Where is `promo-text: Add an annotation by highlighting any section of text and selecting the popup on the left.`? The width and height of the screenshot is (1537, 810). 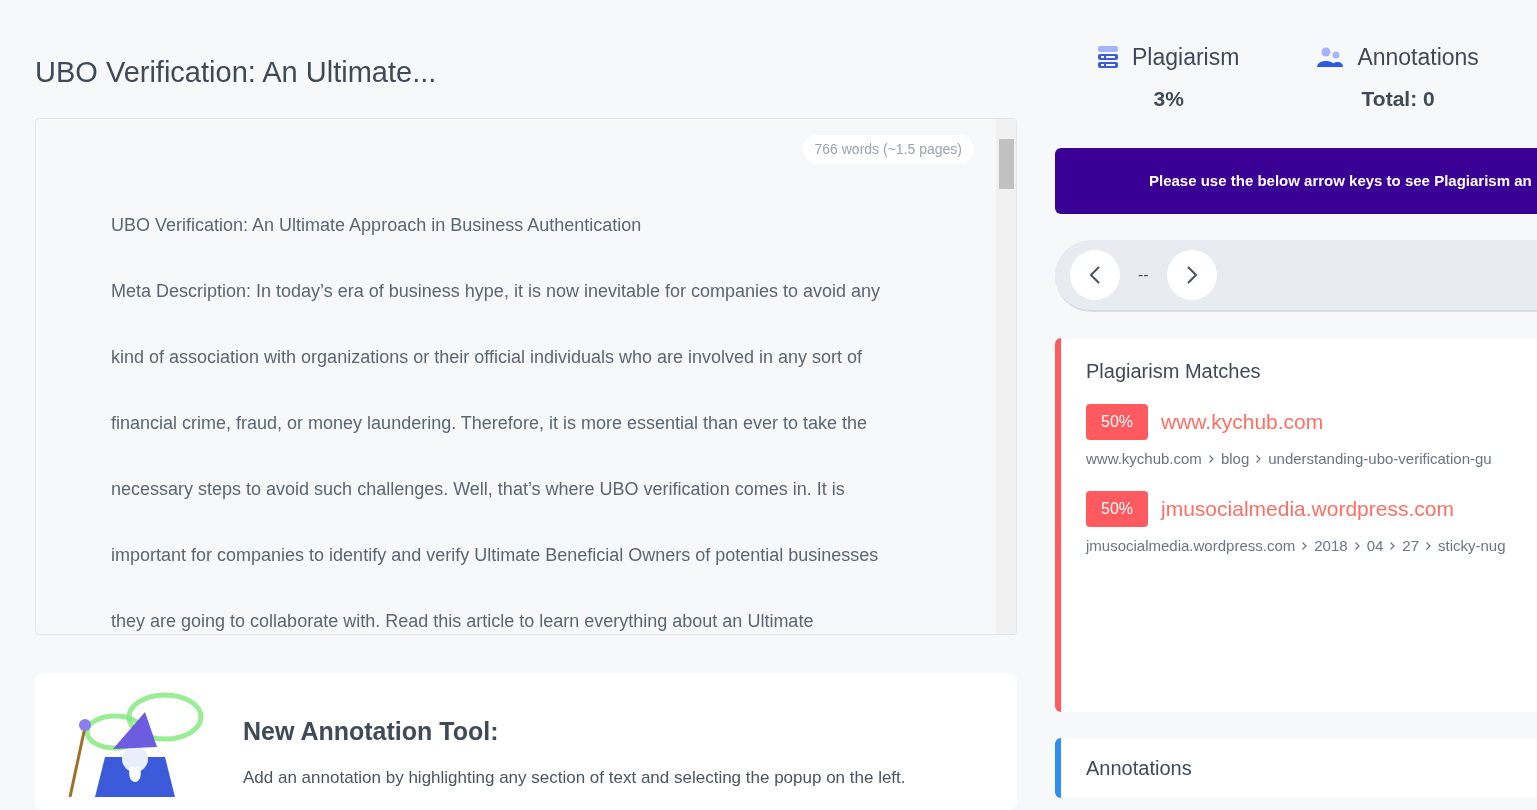 promo-text: Add an annotation by highlighting any section of text and selecting the popup on the left. is located at coordinates (574, 777).